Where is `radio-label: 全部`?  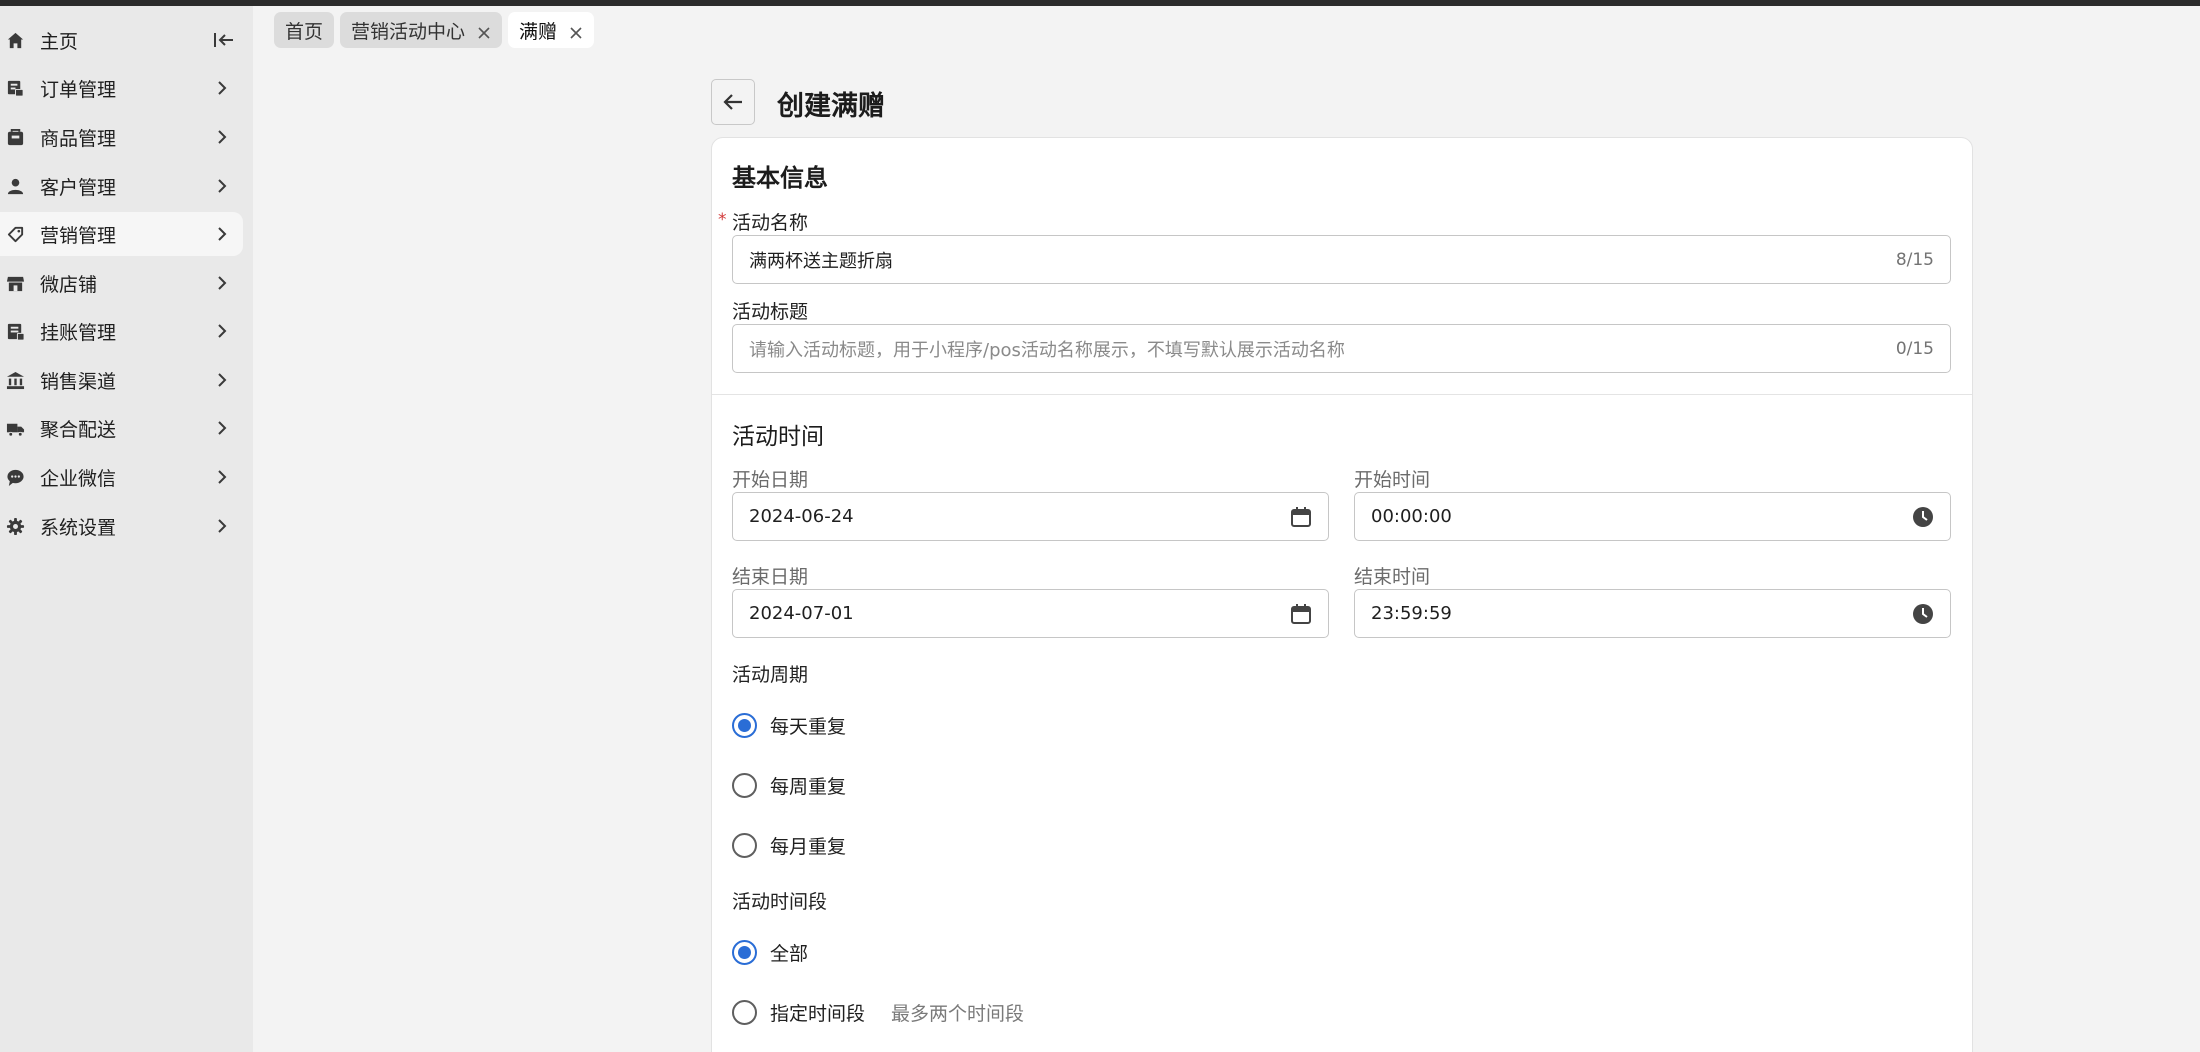
radio-label: 全部 is located at coordinates (789, 954).